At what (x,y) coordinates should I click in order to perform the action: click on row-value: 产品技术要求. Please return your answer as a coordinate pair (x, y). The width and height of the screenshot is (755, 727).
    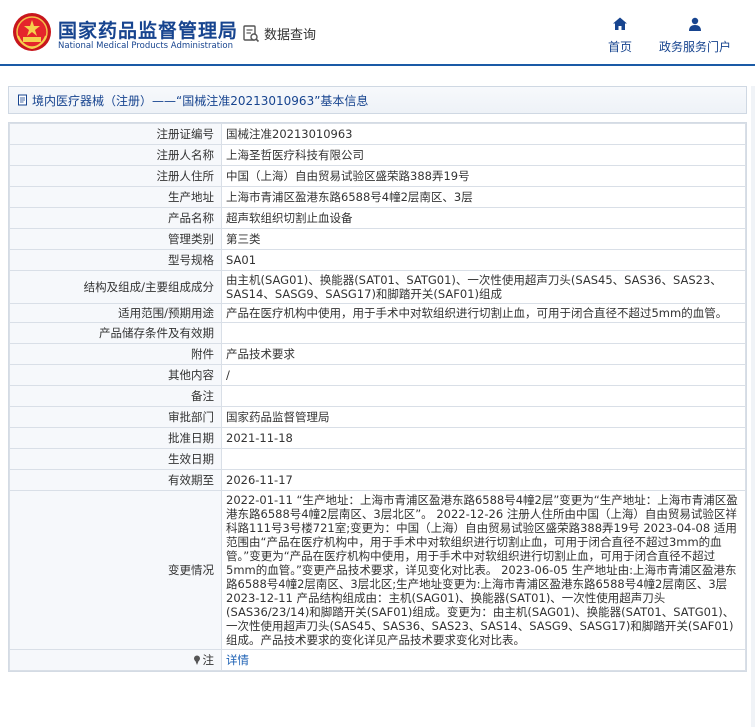
    Looking at the image, I should click on (483, 354).